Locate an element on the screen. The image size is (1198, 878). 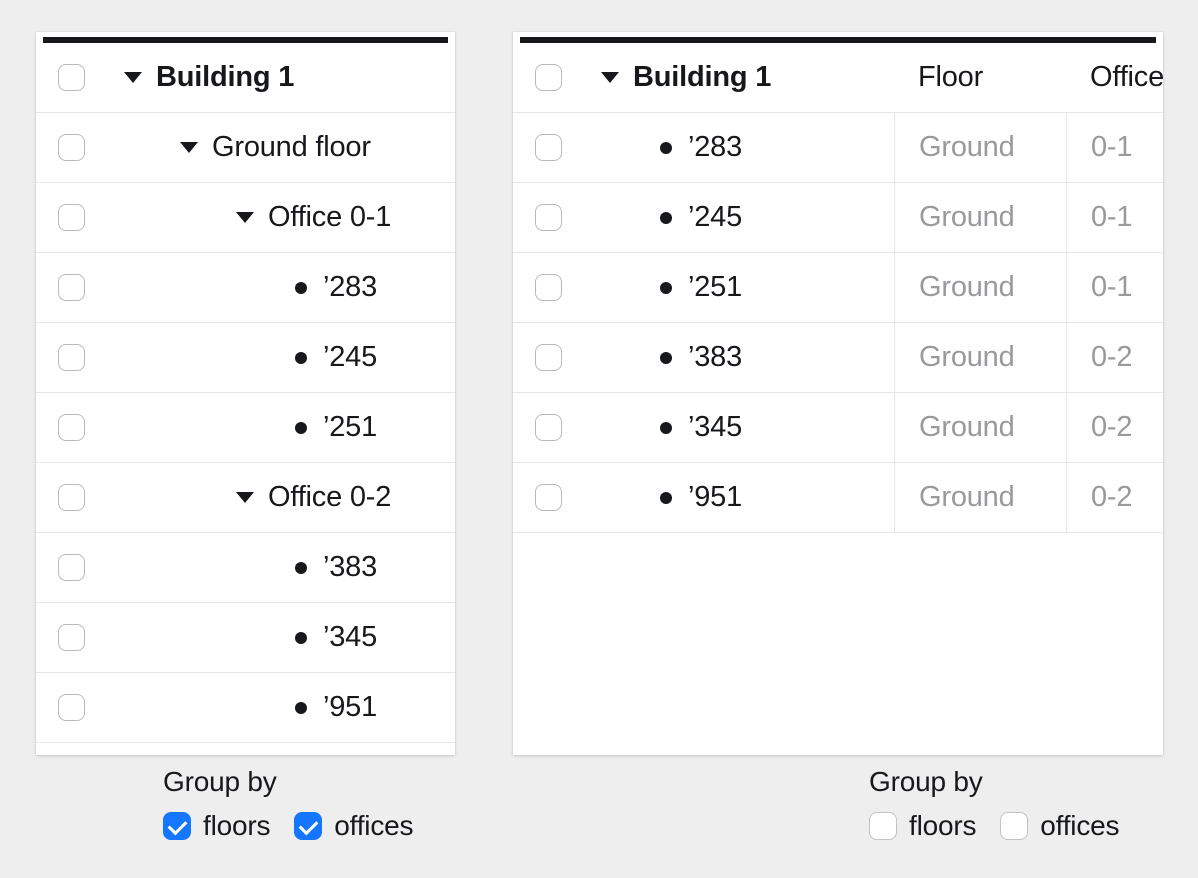
tree-row: ’251 is located at coordinates (245, 428).